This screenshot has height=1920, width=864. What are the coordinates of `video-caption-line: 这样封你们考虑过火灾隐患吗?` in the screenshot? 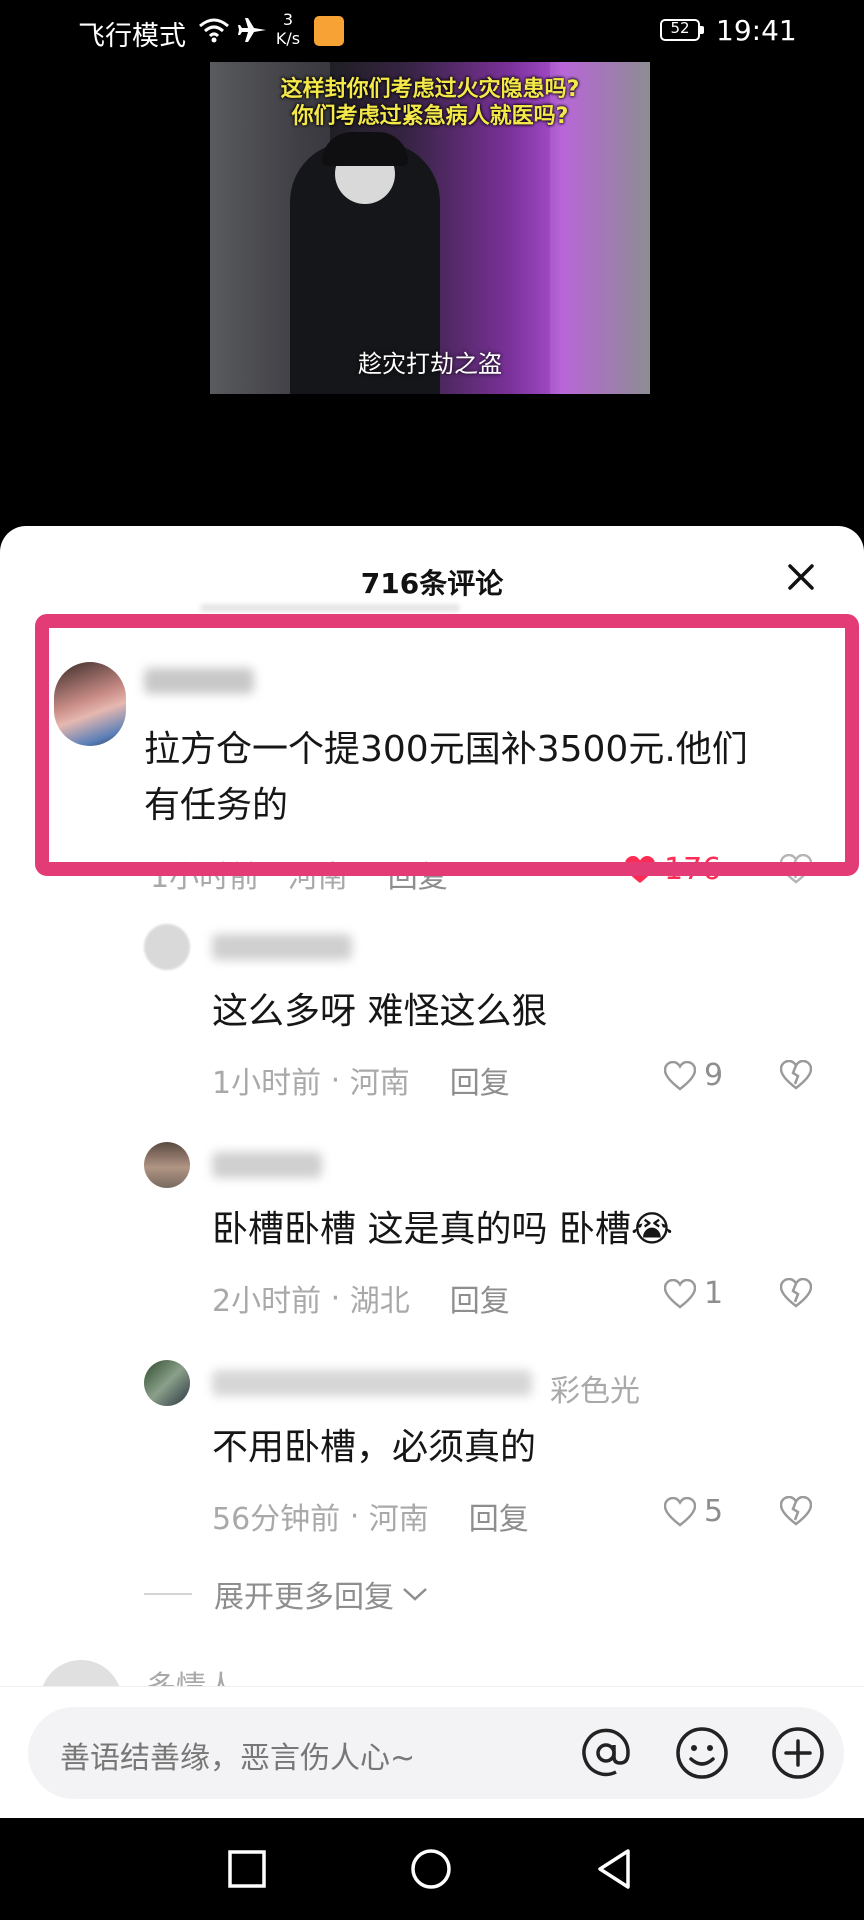 It's located at (430, 89).